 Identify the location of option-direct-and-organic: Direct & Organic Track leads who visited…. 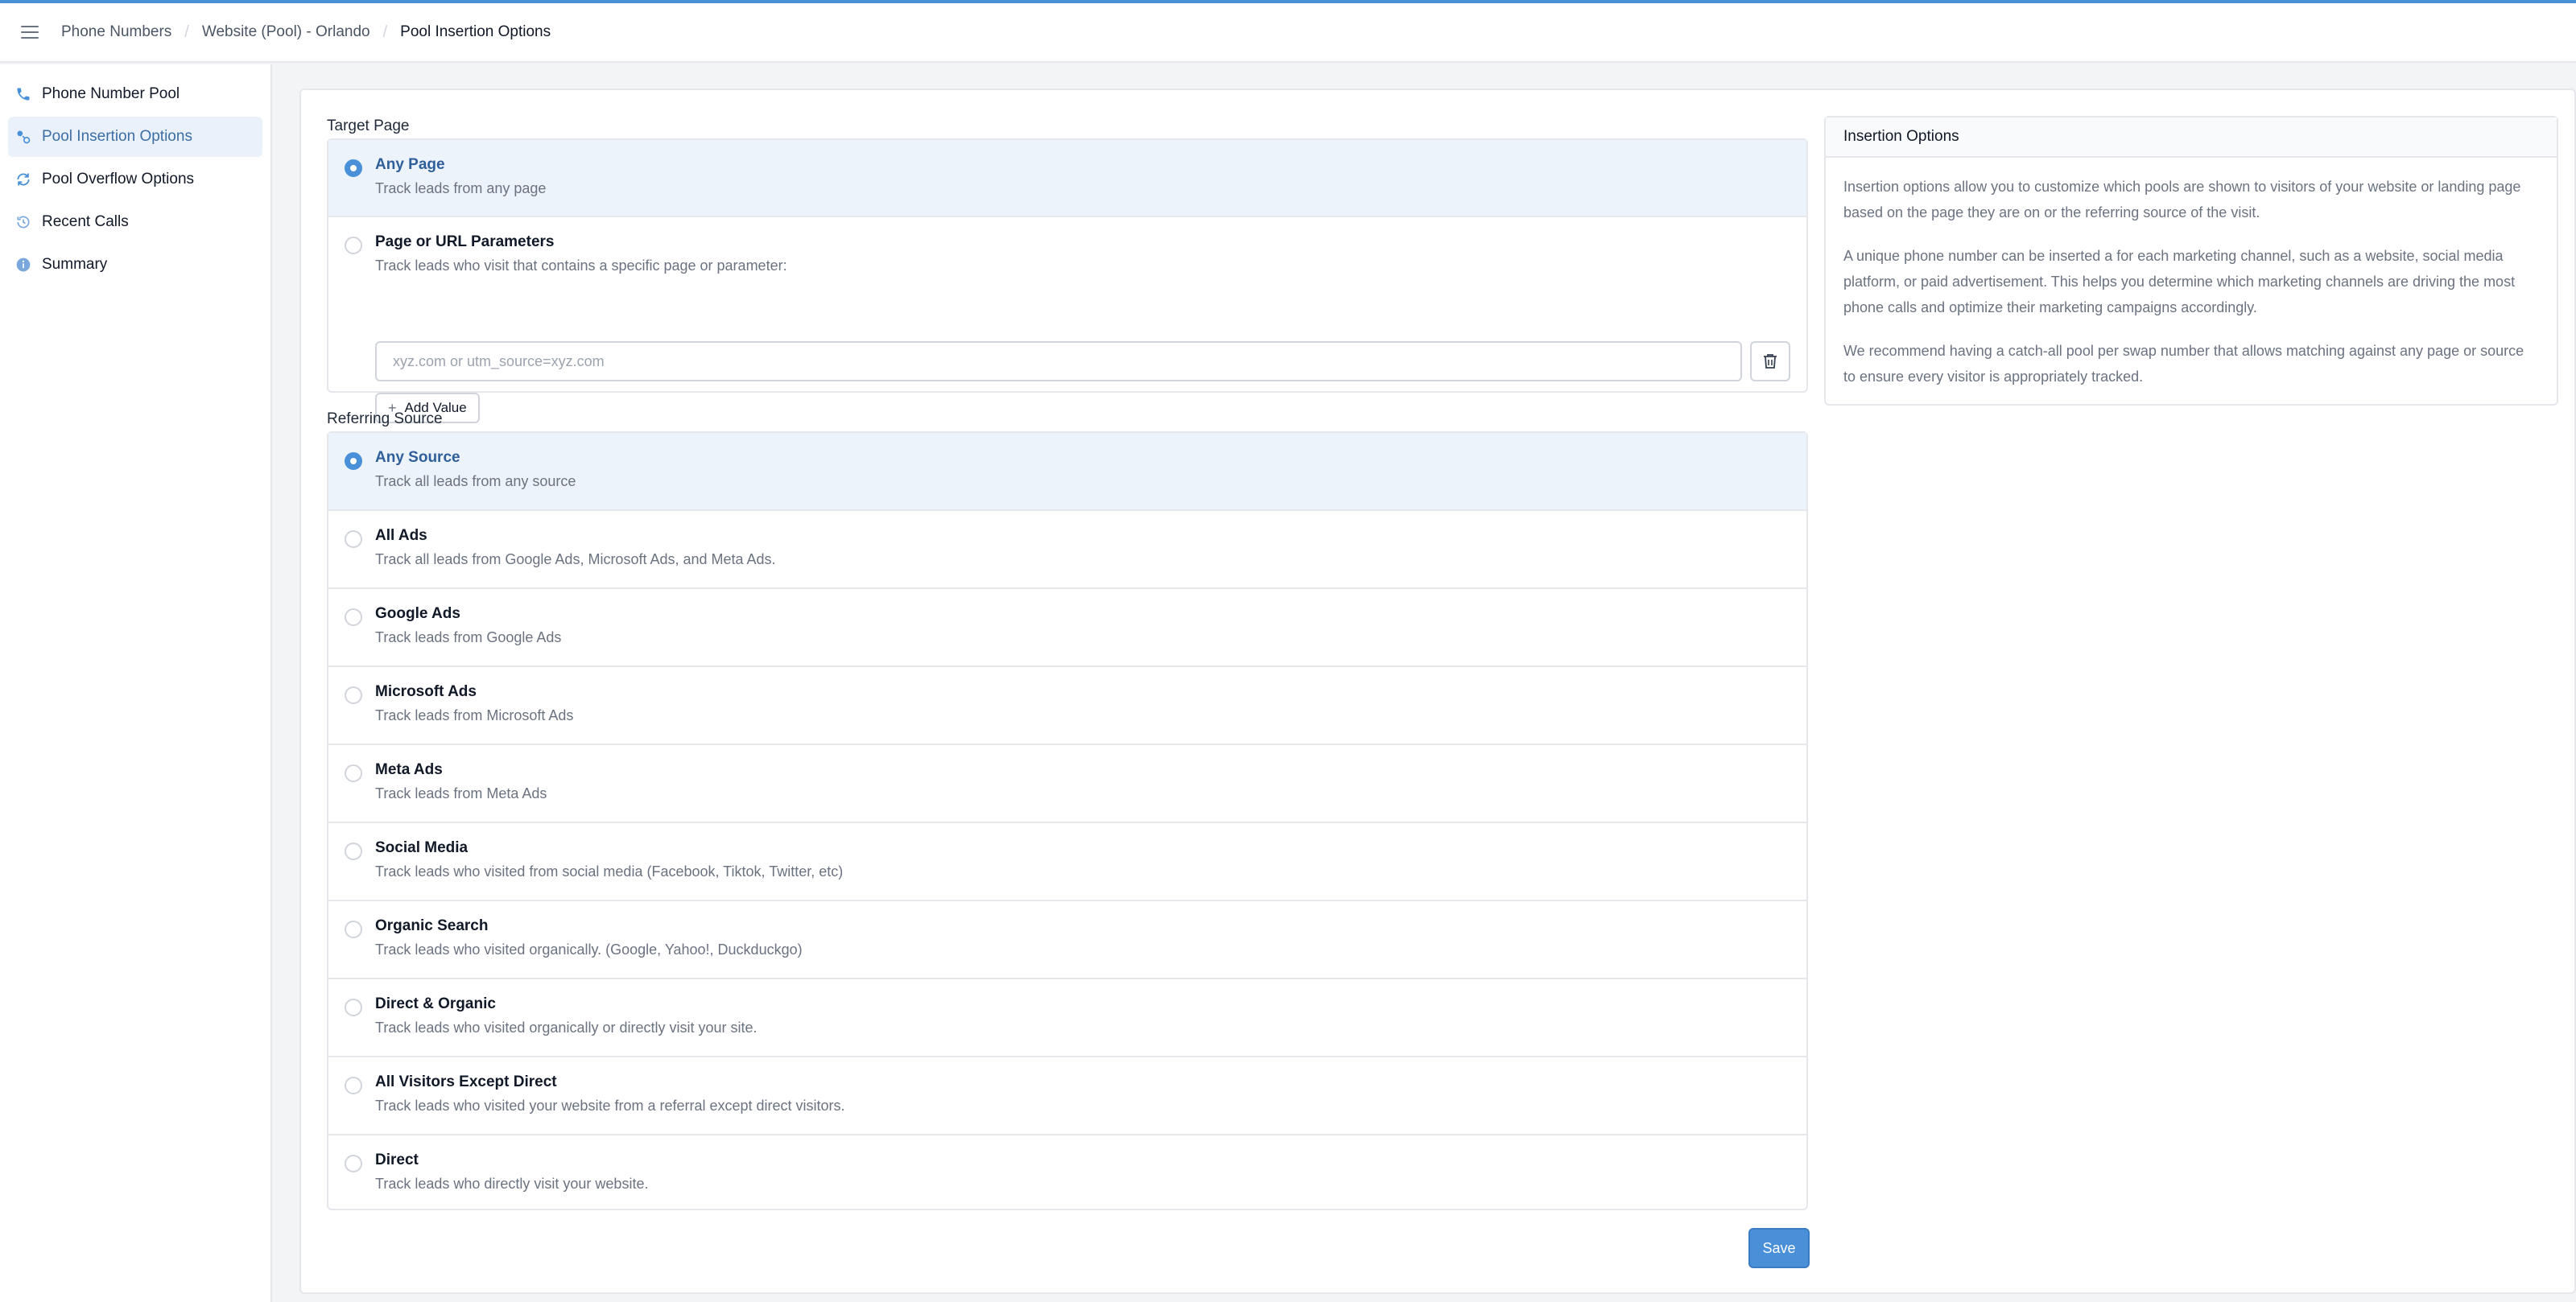
(1067, 1018).